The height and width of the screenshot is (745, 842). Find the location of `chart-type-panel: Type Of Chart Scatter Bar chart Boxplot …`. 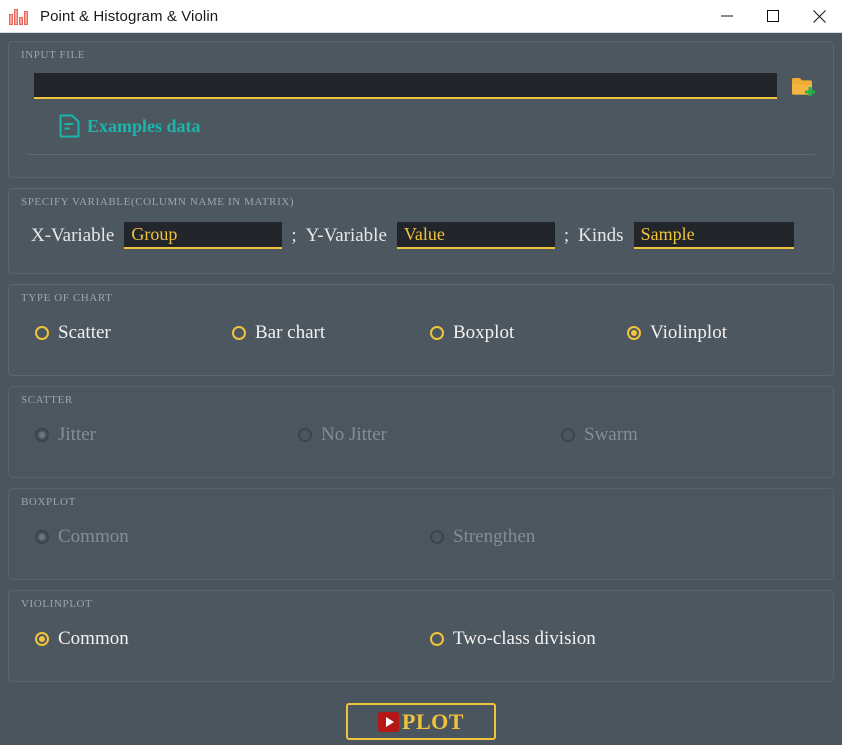

chart-type-panel: Type Of Chart Scatter Bar chart Boxplot … is located at coordinates (421, 330).